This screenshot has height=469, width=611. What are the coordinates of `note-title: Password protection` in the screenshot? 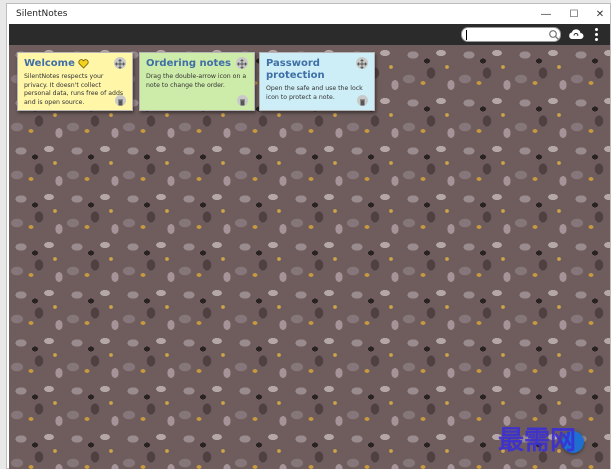 It's located at (295, 69).